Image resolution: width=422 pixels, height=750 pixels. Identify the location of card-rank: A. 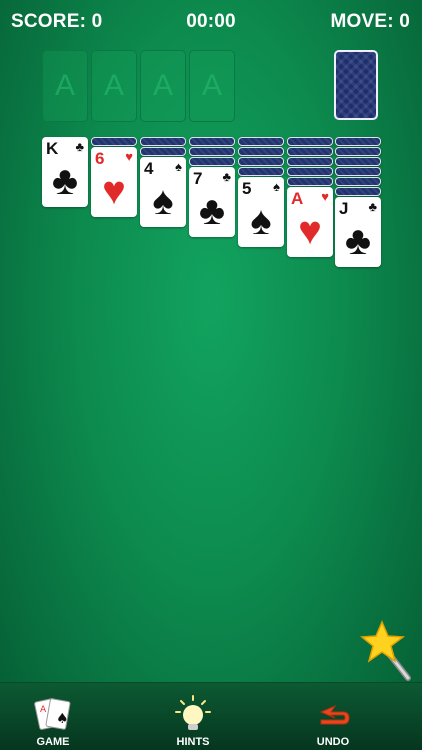
(297, 198).